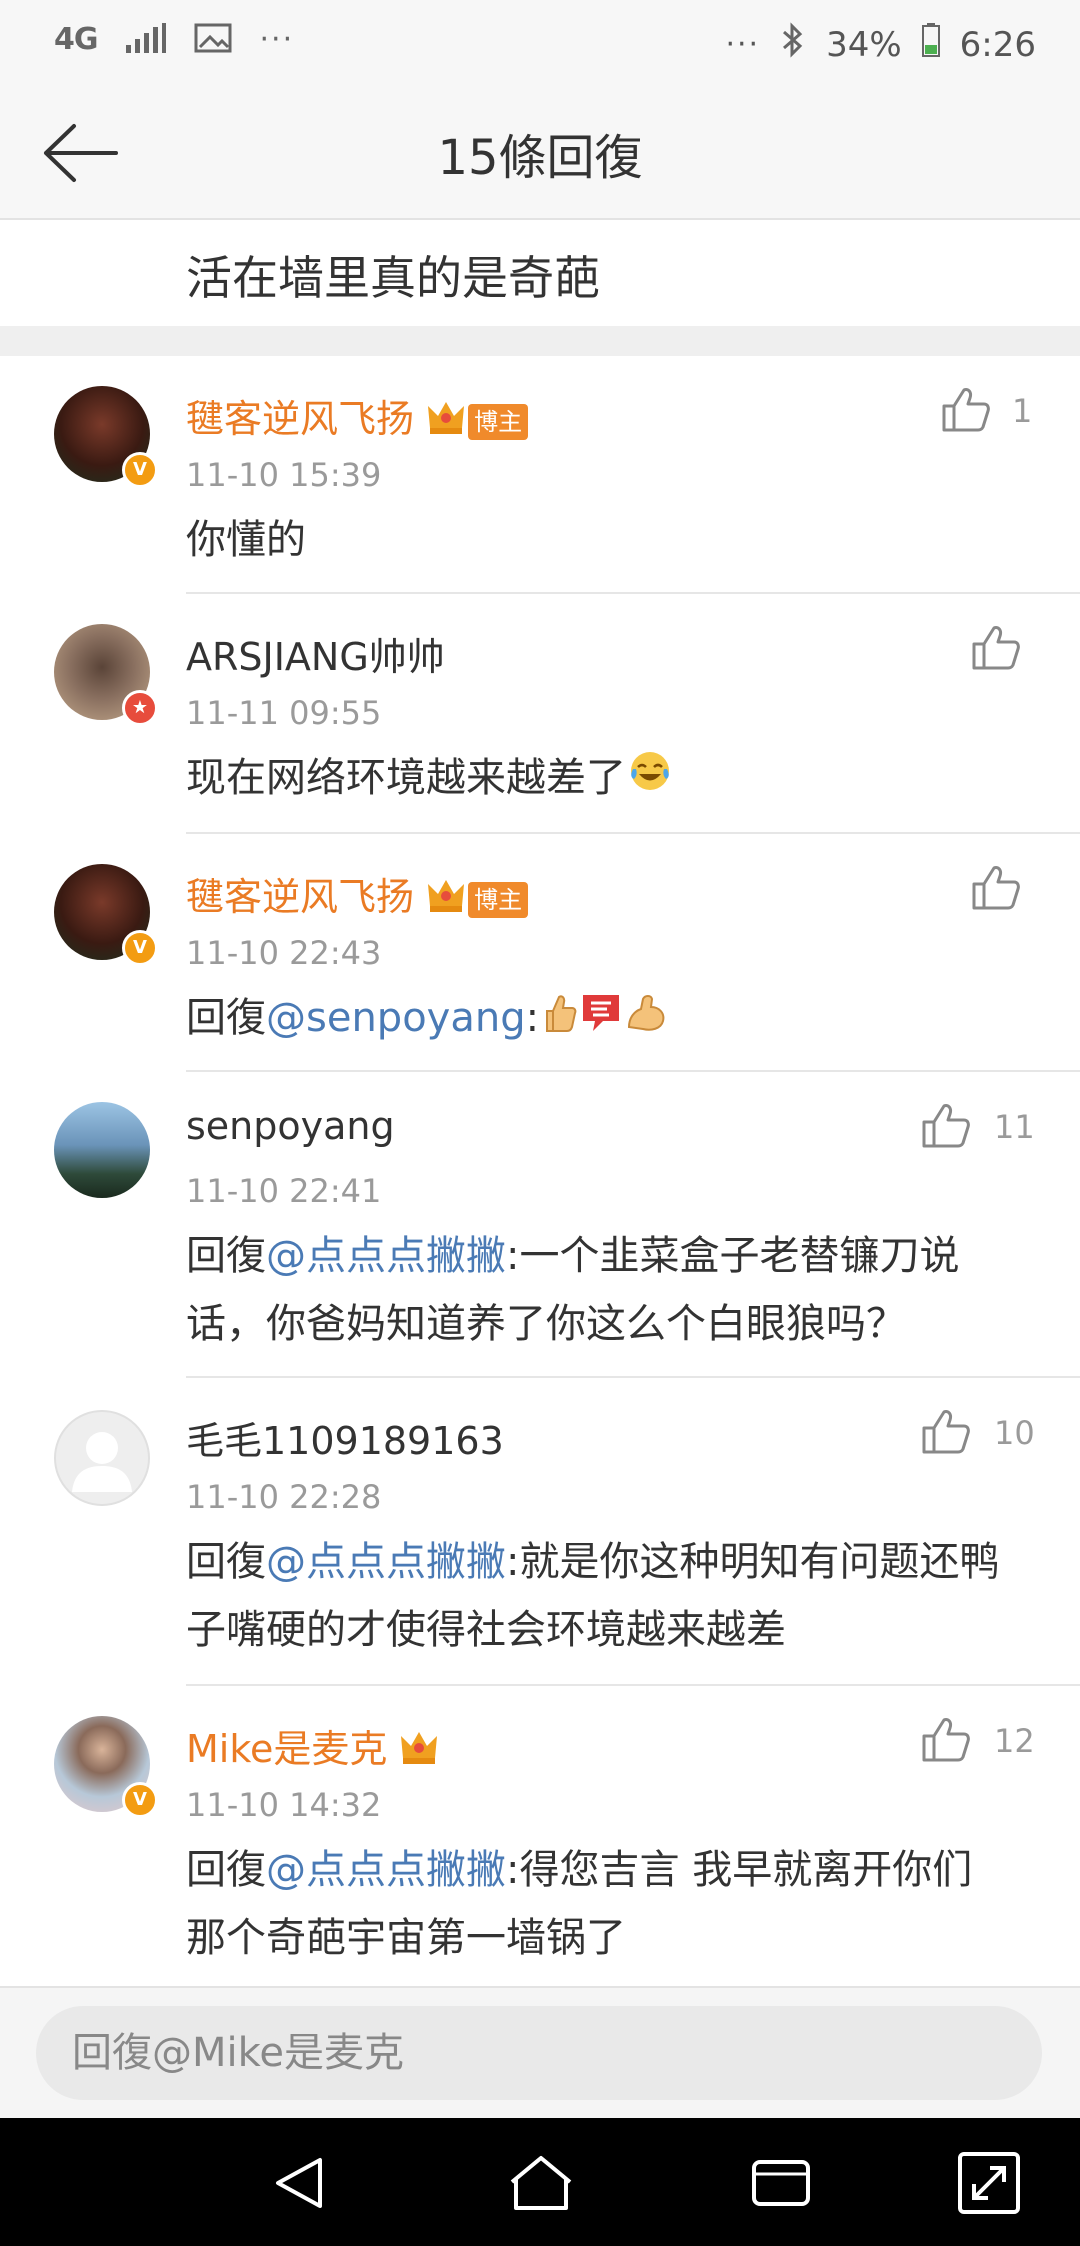 This screenshot has width=1080, height=2246. I want to click on nav-back-button, so click(301, 2183).